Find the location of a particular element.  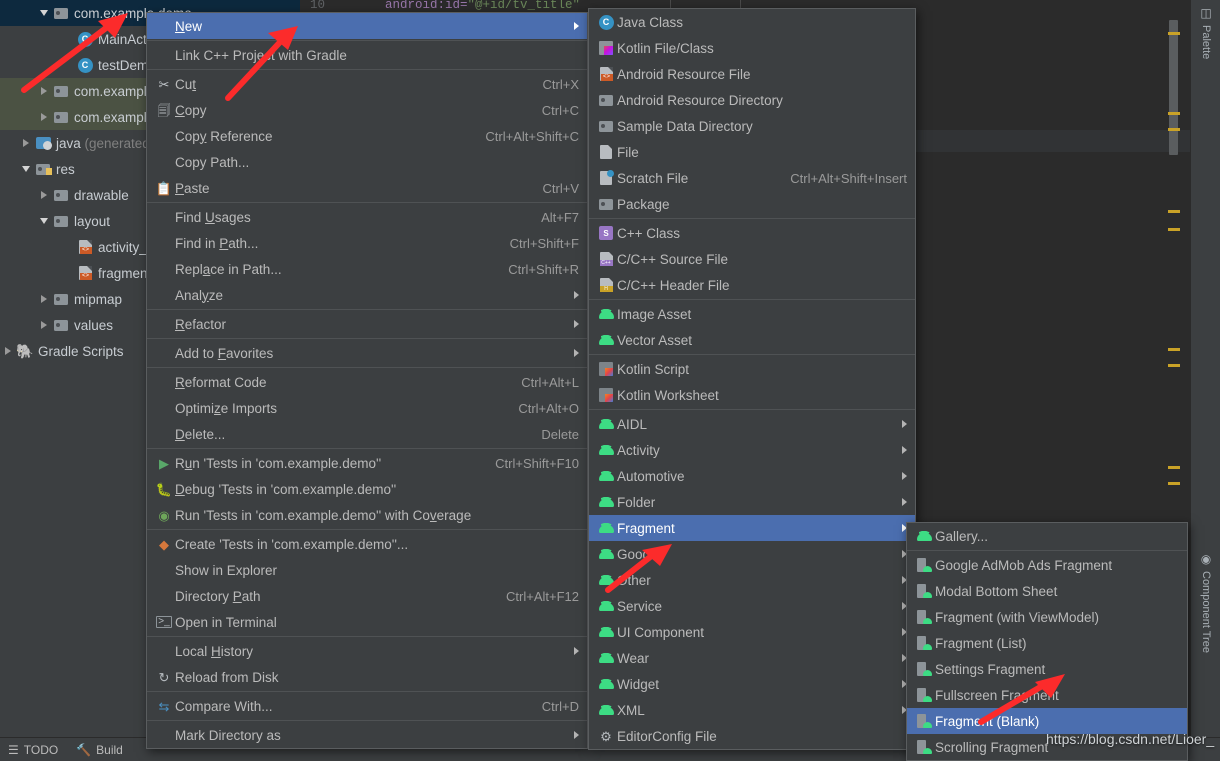

menu-item-delete: Delete... Delete is located at coordinates (367, 434).